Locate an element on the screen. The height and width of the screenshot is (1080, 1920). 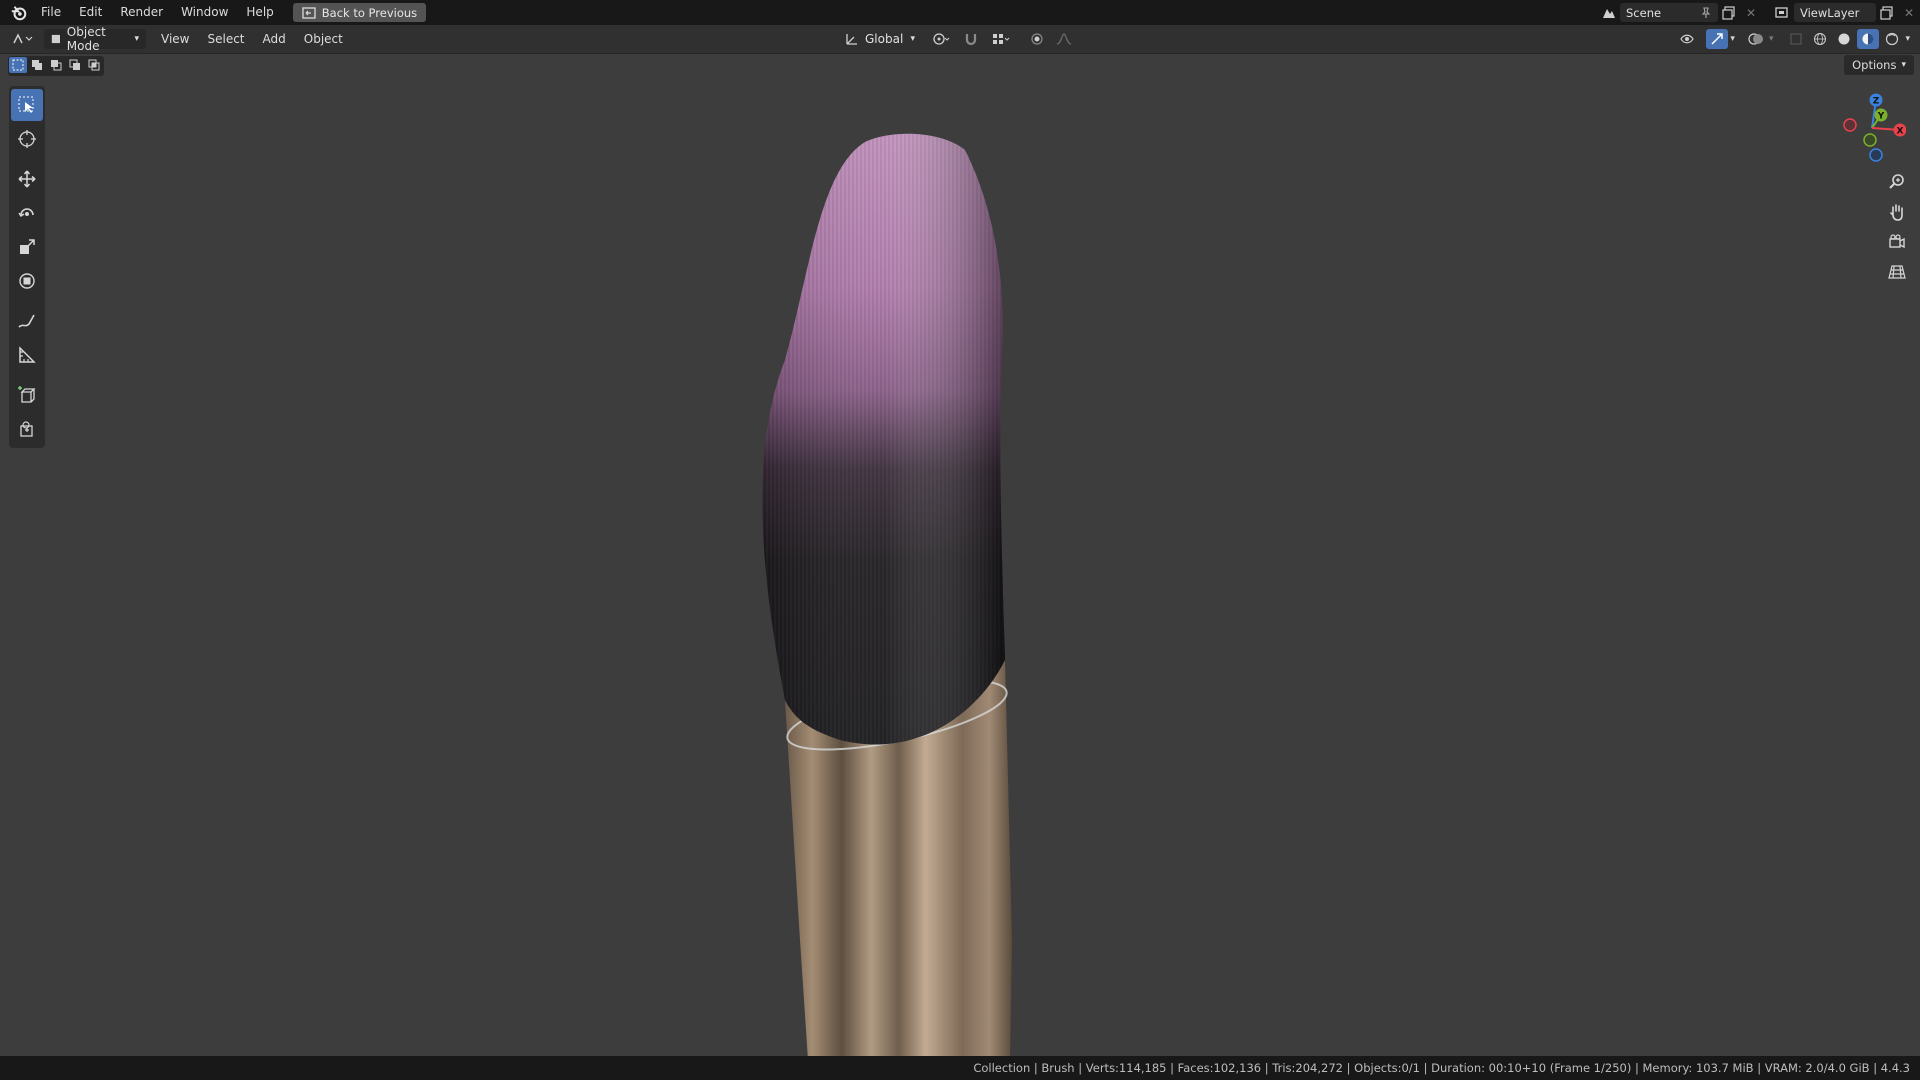
view-layer-selector-button is located at coordinates (1783, 13).